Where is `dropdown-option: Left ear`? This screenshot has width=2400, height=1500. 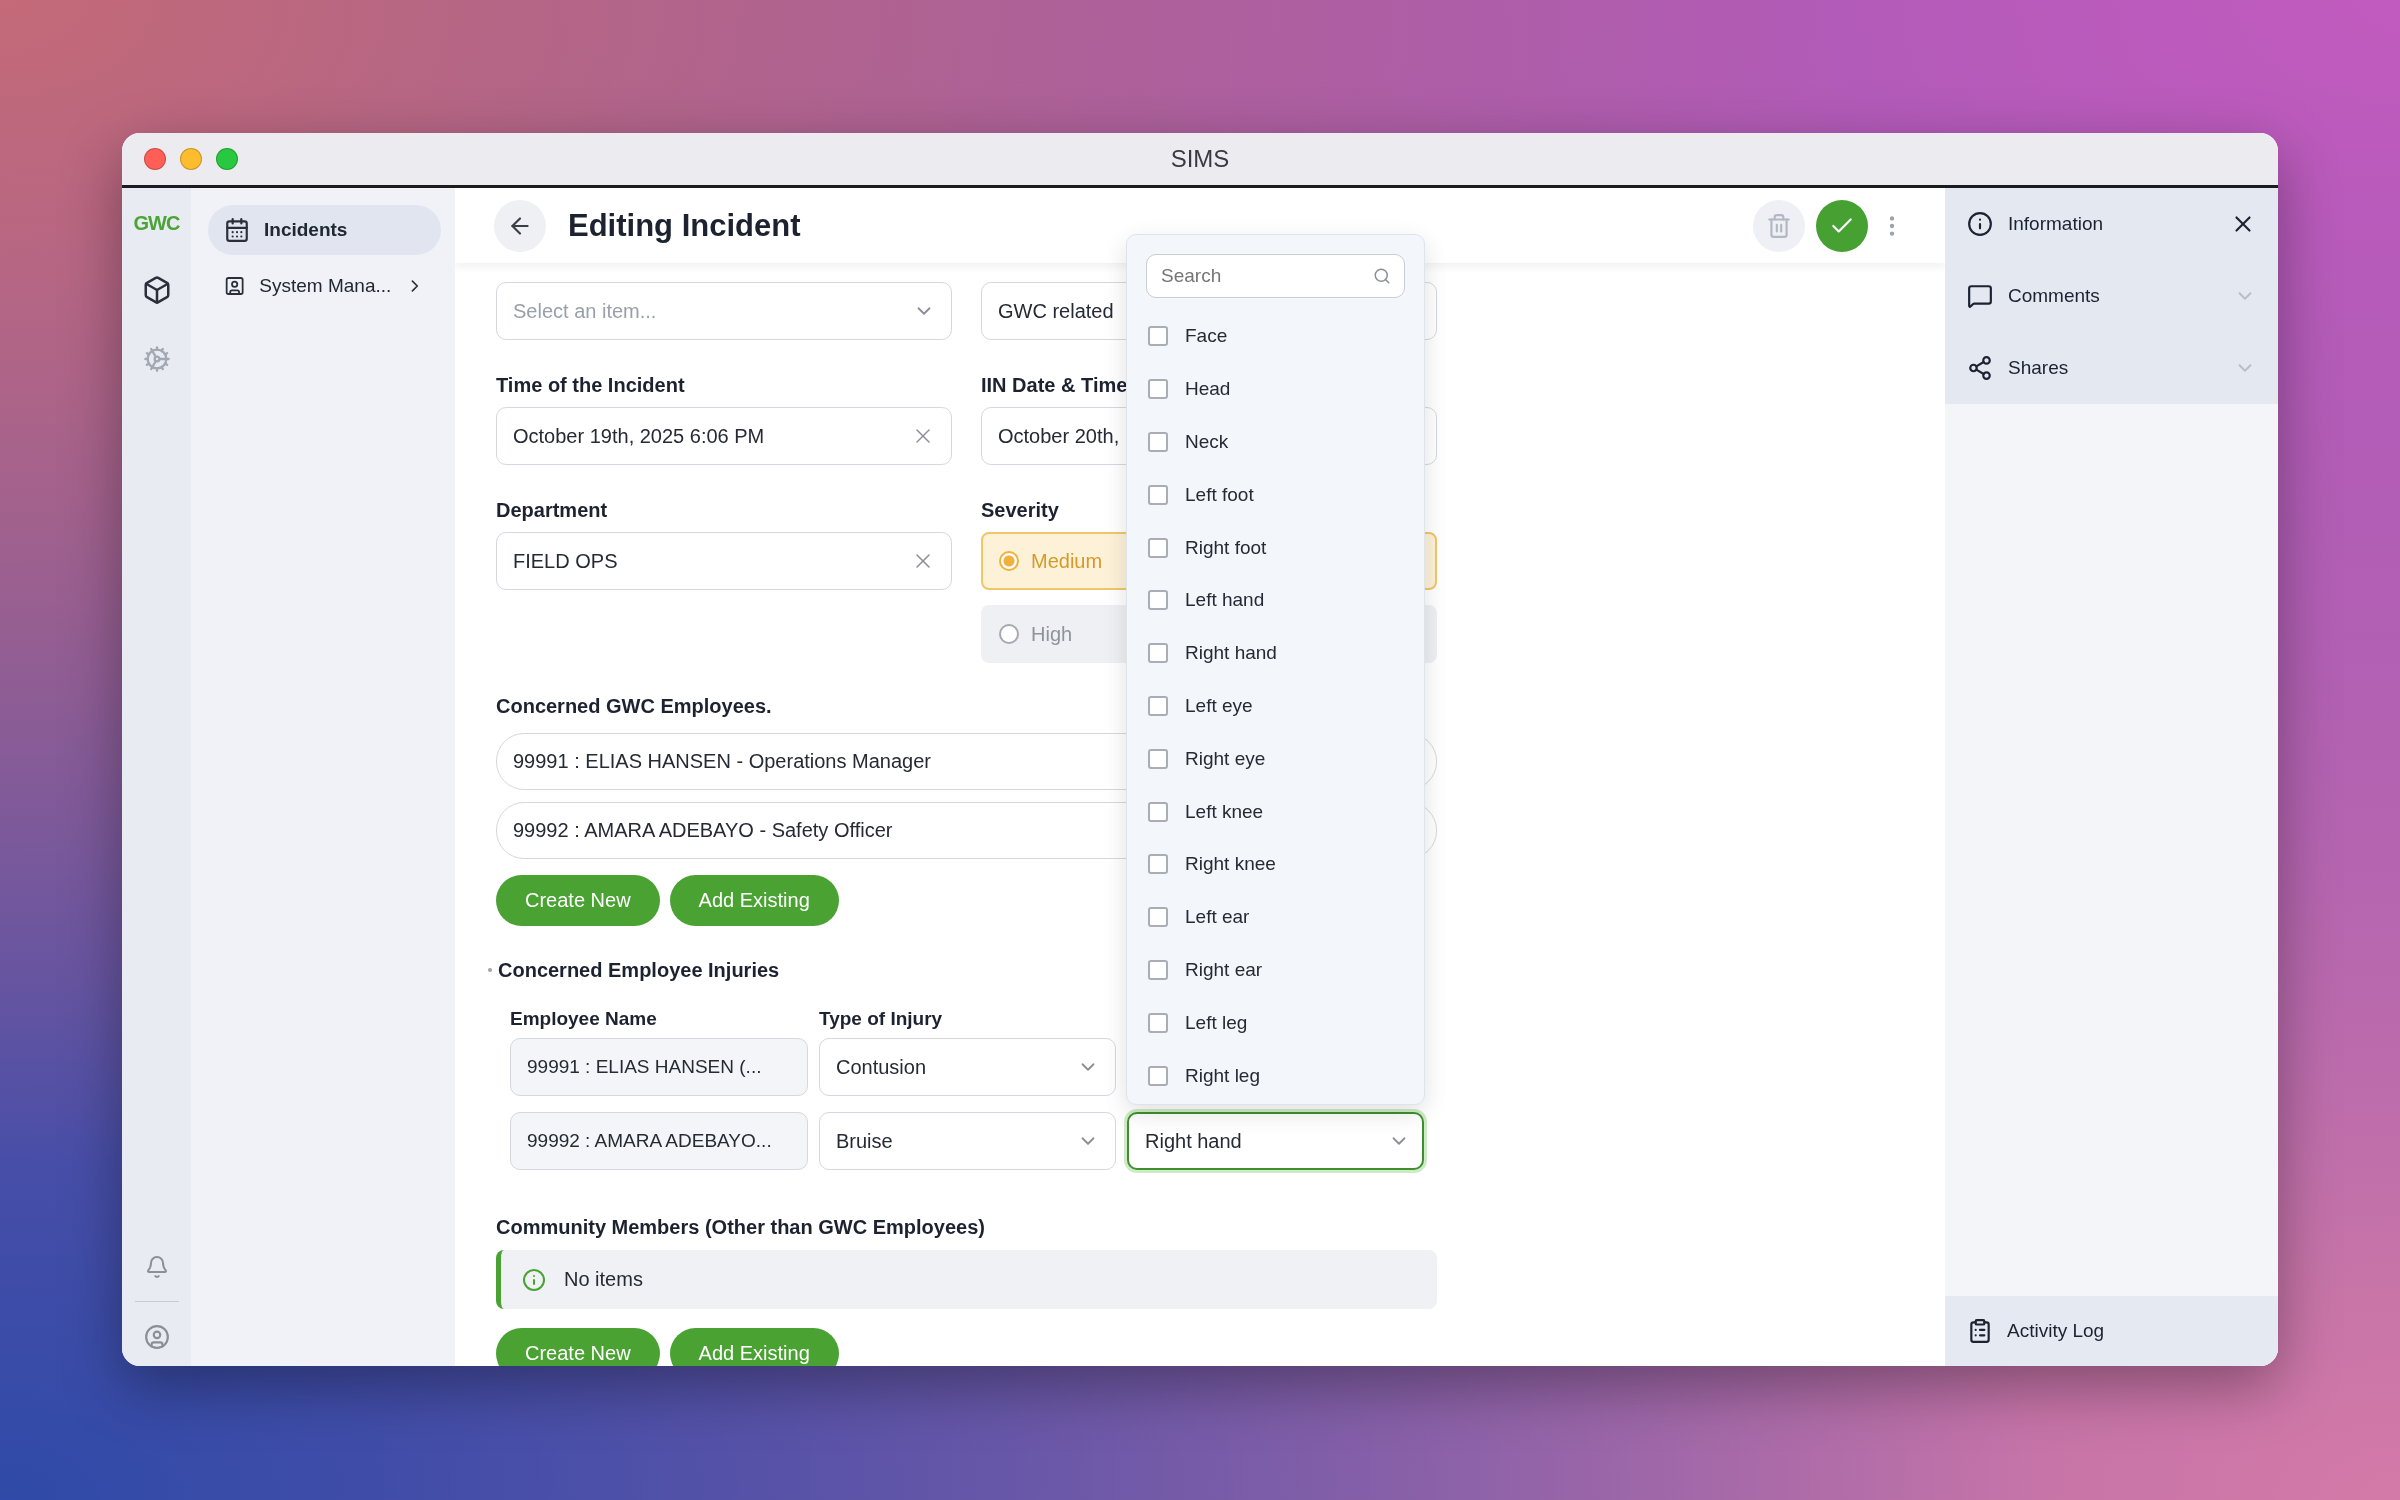
dropdown-option: Left ear is located at coordinates (1275, 917).